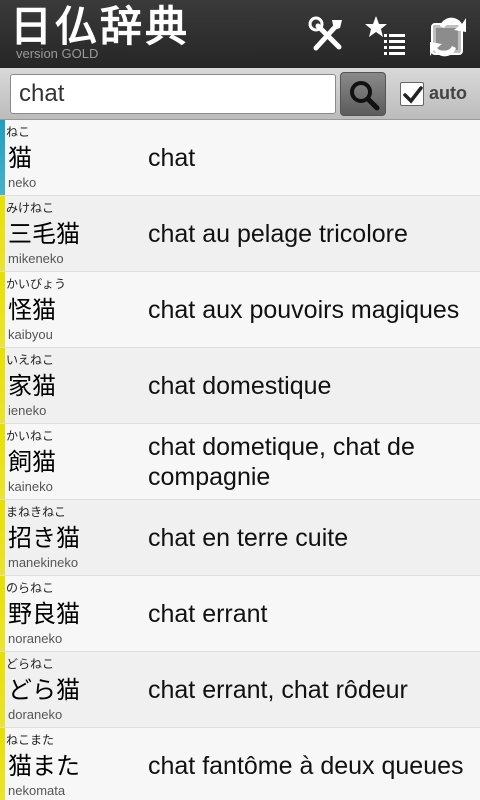  Describe the element at coordinates (173, 94) in the screenshot. I see `search-input` at that location.